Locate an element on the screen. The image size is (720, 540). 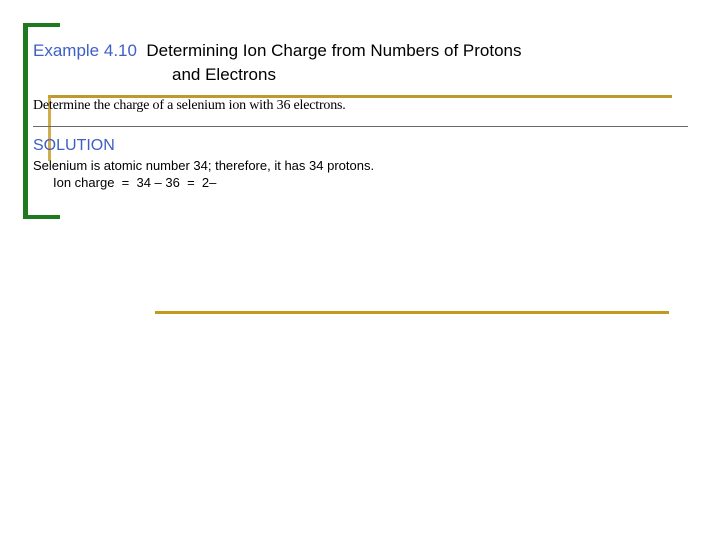
divider is located at coordinates (360, 126).